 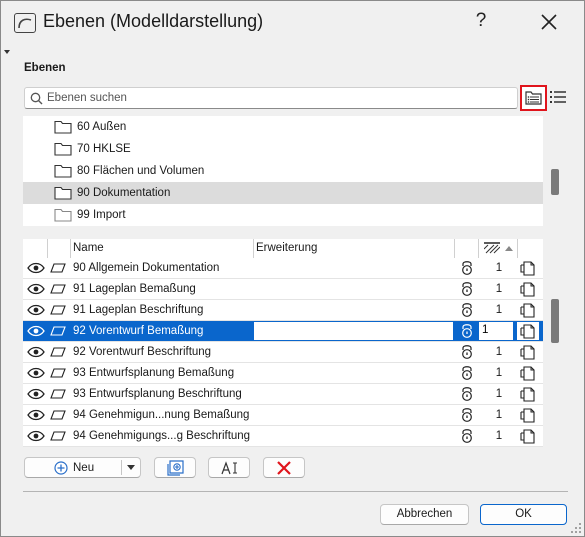 I want to click on table-row: 93 Entwurfsplanung Bemaßung 1, so click(x=283, y=373).